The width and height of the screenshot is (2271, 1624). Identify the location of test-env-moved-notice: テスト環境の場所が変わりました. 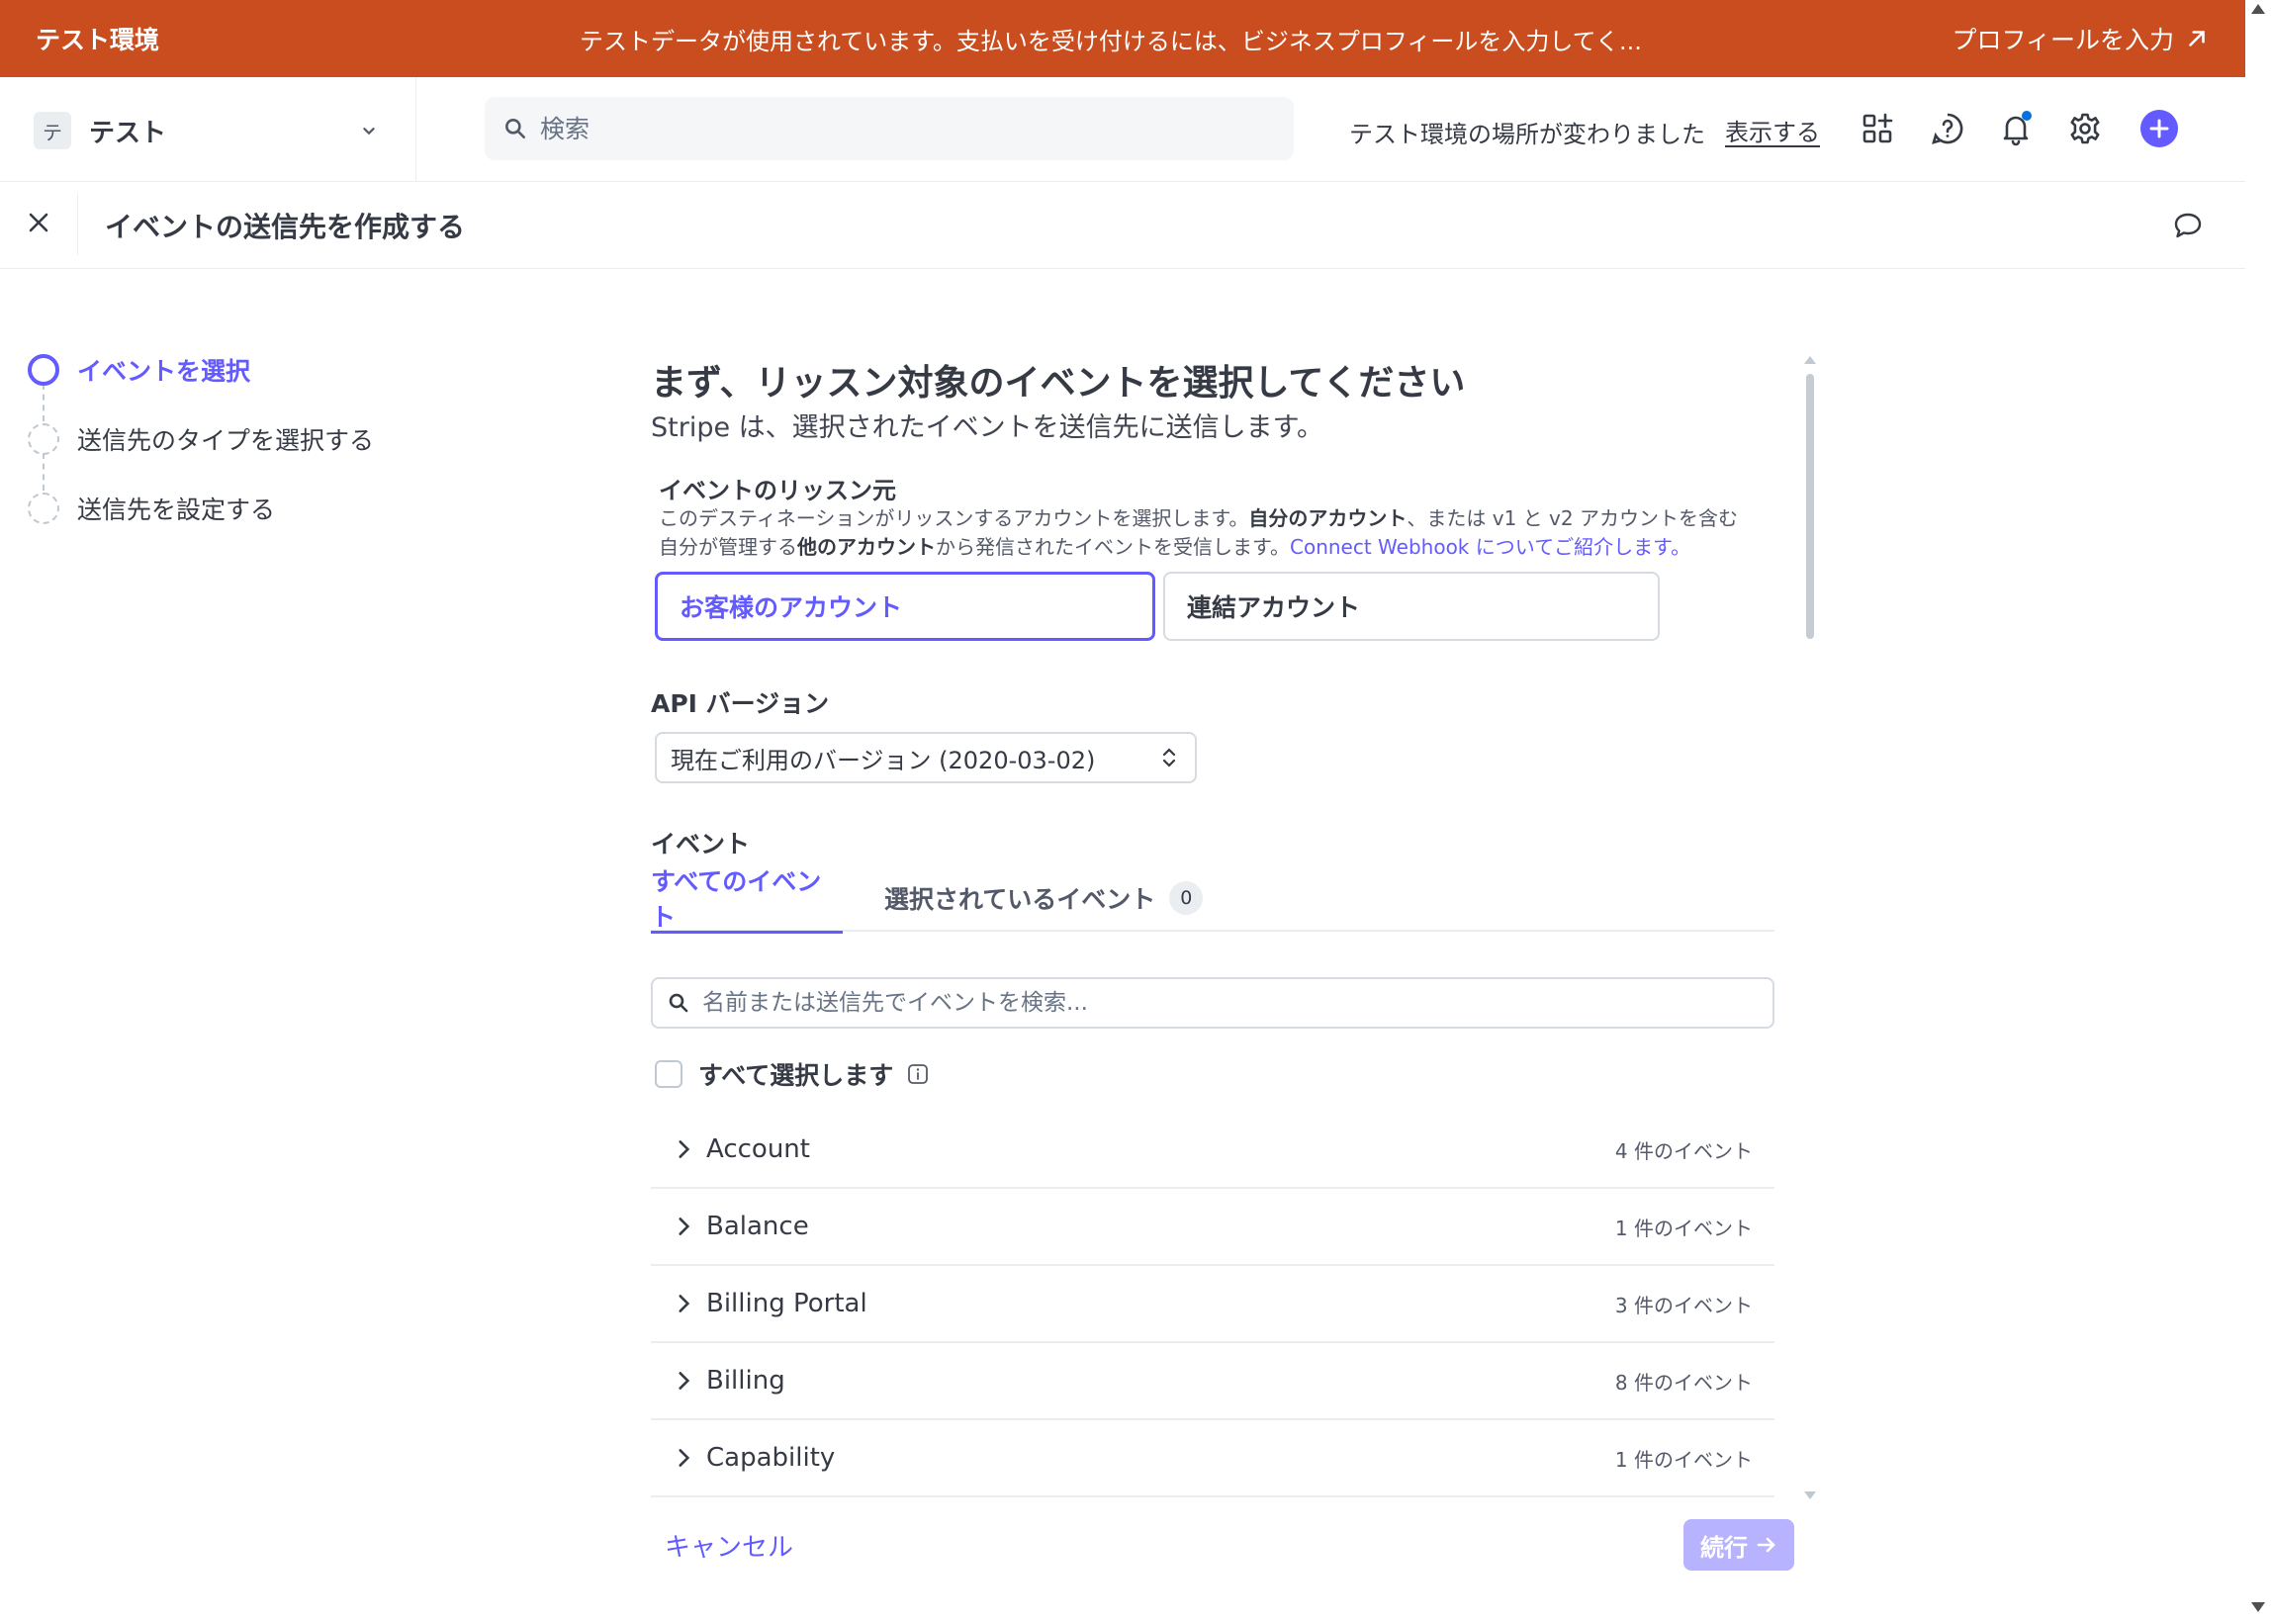
(1527, 134).